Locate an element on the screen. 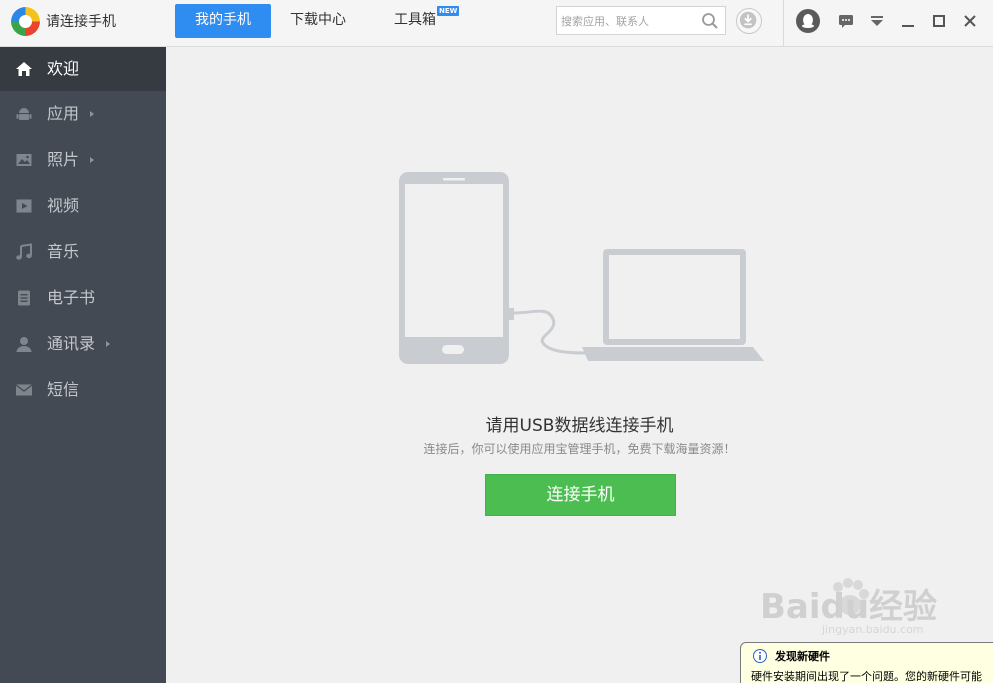 The width and height of the screenshot is (993, 683). app-title: 请连接手机 is located at coordinates (81, 22).